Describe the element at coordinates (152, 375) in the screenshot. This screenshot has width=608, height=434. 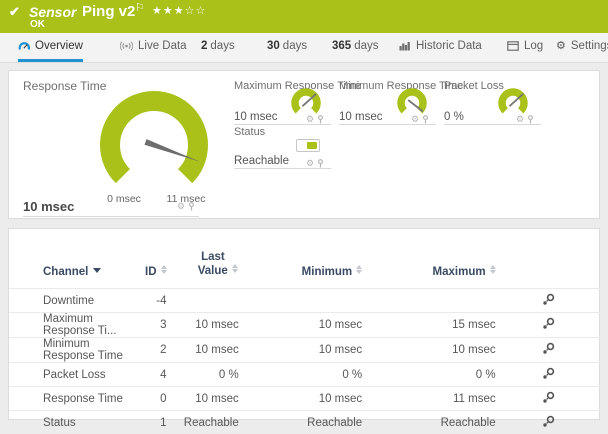
I see `channel-id: 4` at that location.